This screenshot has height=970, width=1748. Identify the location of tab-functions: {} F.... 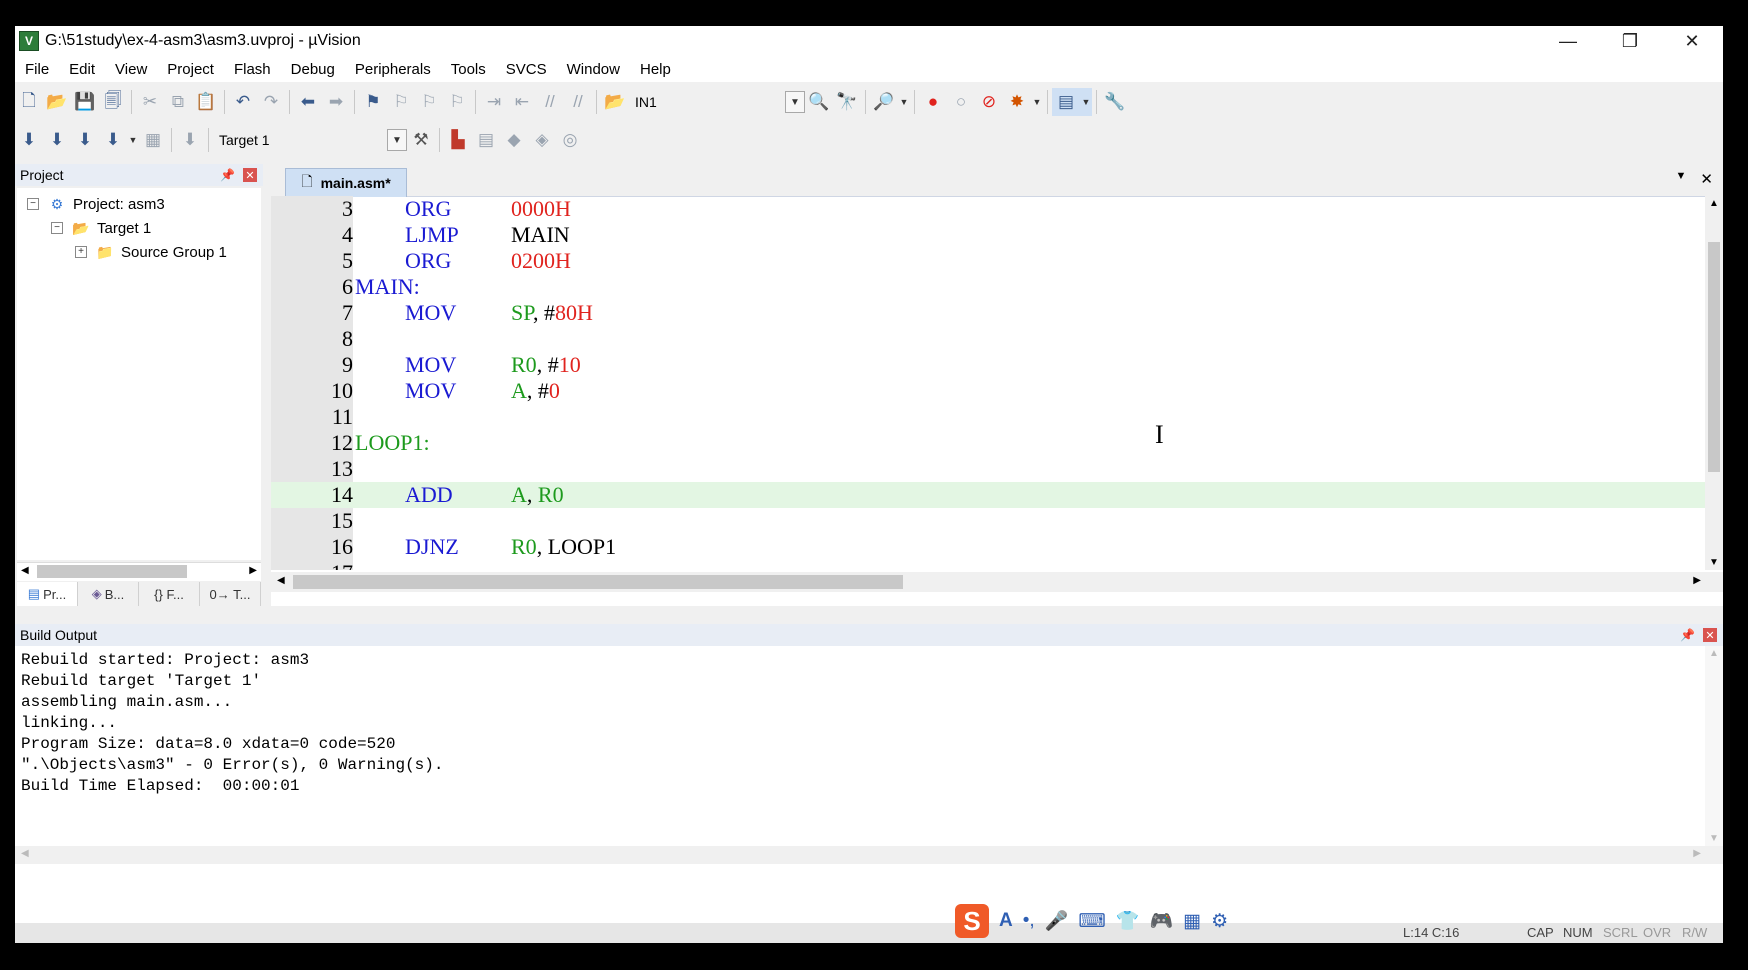
(169, 594).